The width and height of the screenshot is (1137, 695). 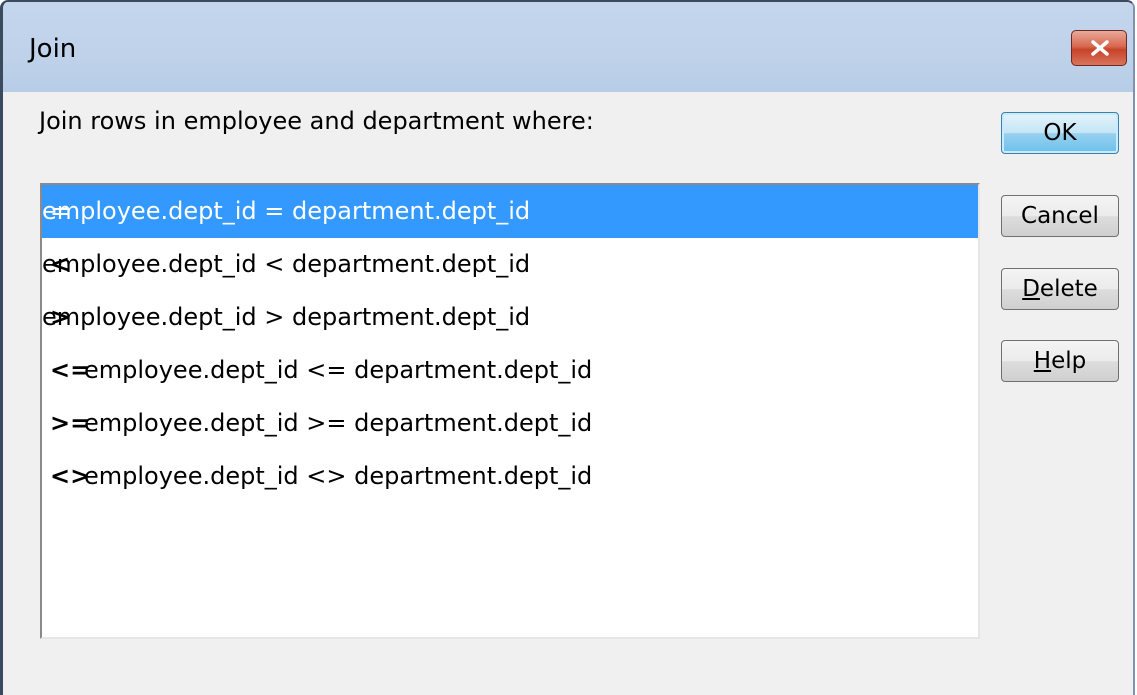 What do you see at coordinates (286, 264) in the screenshot?
I see `condition-expression: employee.dept_id < department.dept_id` at bounding box center [286, 264].